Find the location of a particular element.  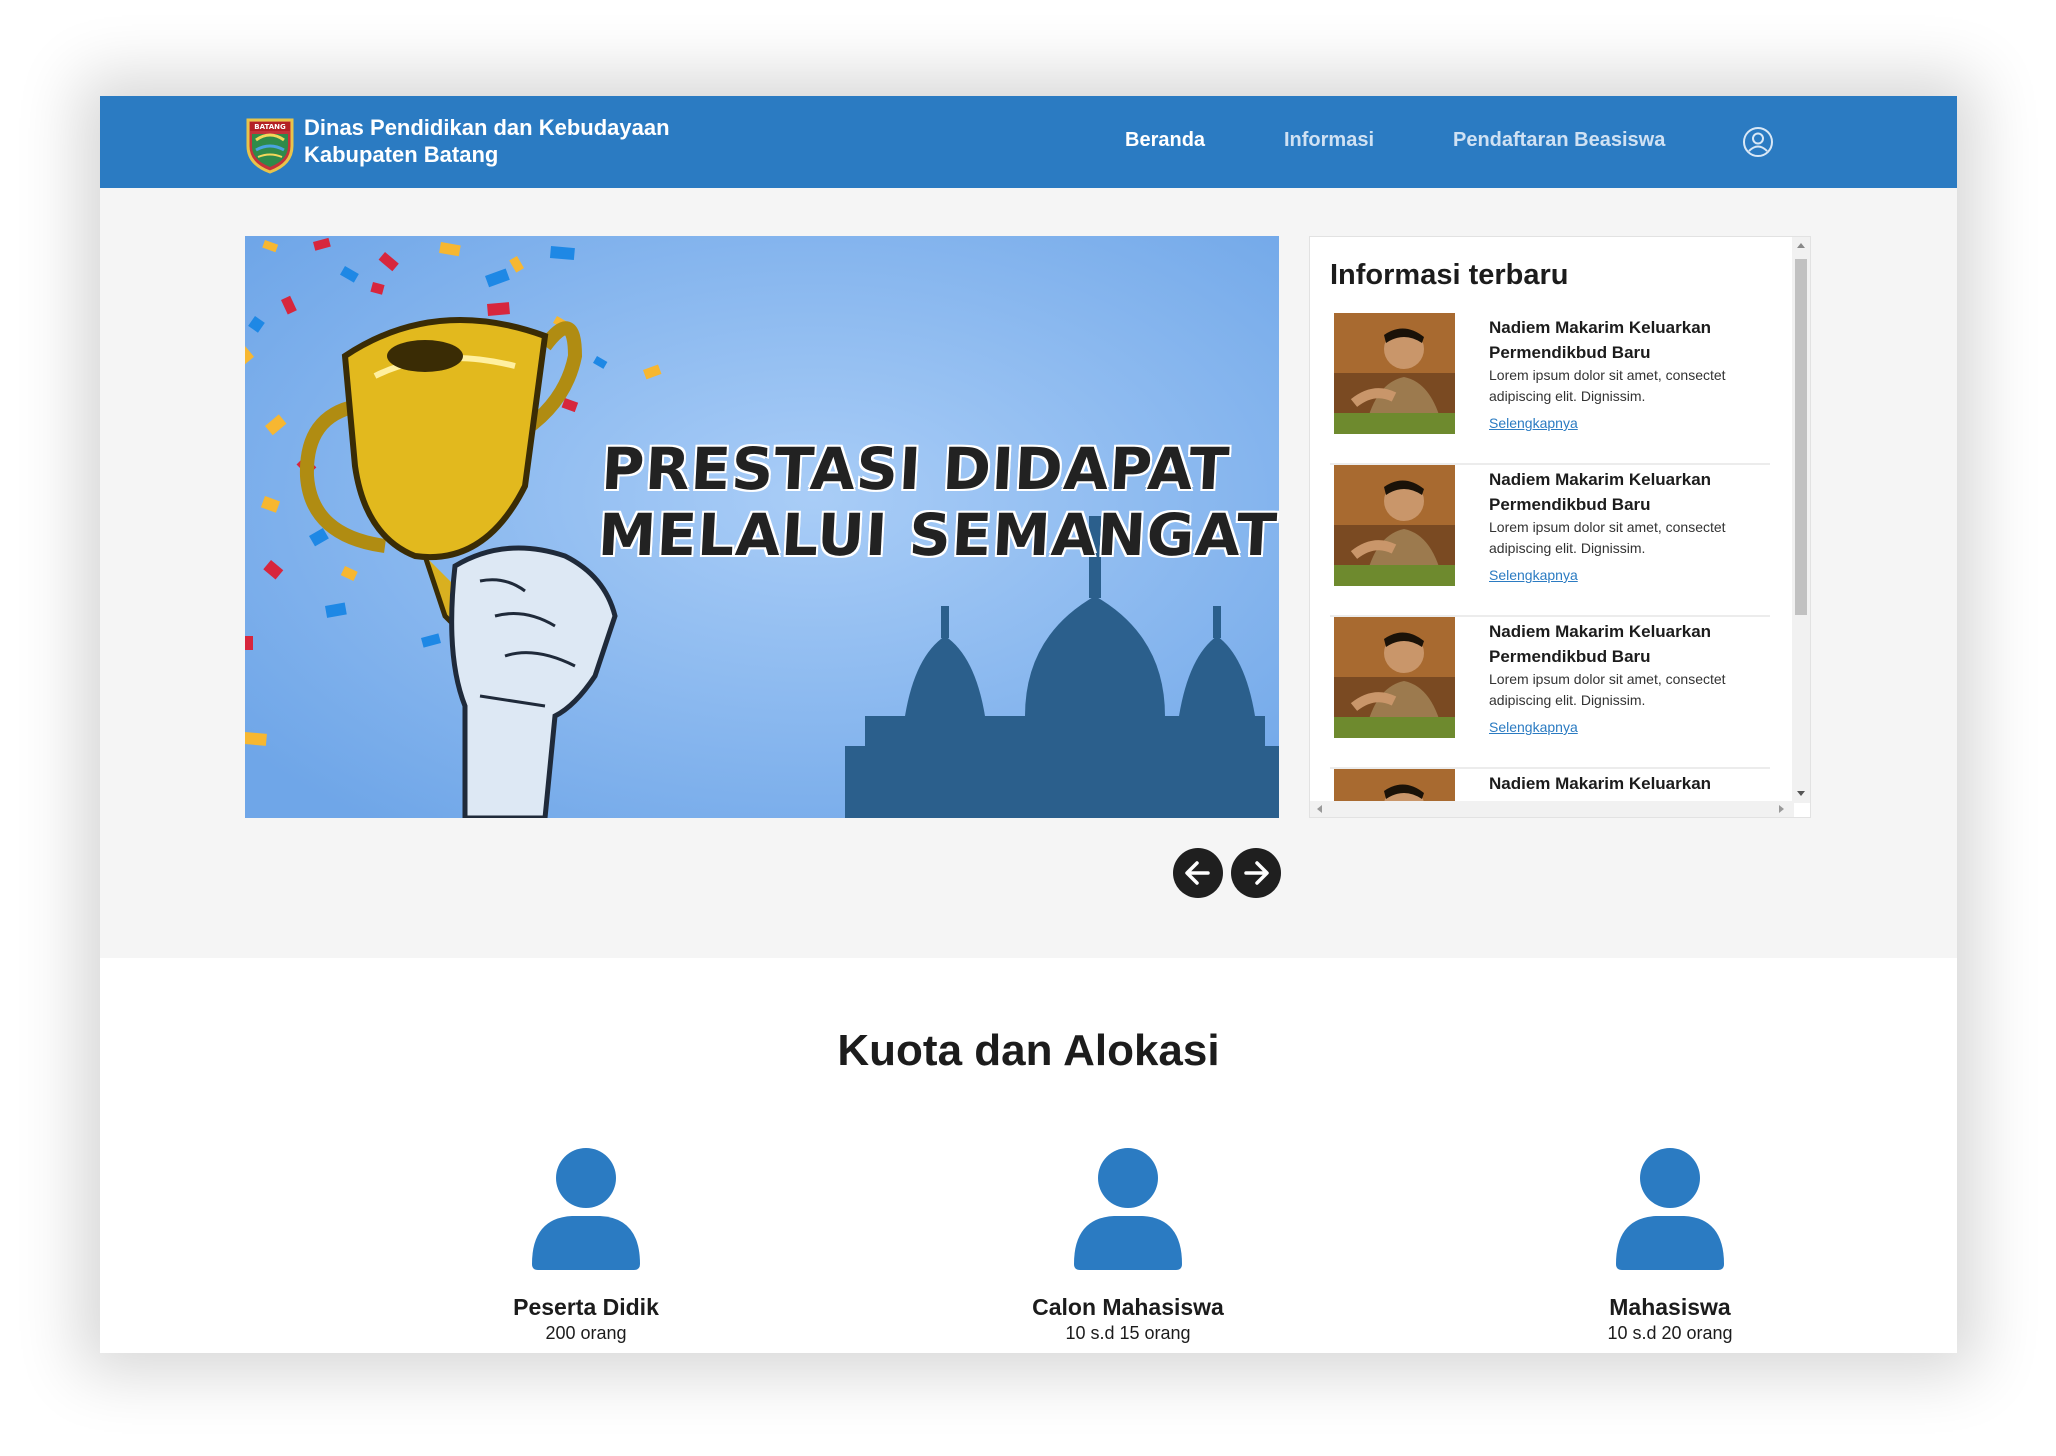

banner-headline: PRESTASI DIDAPAT MELALUI SEMANGAT is located at coordinates (937, 502).